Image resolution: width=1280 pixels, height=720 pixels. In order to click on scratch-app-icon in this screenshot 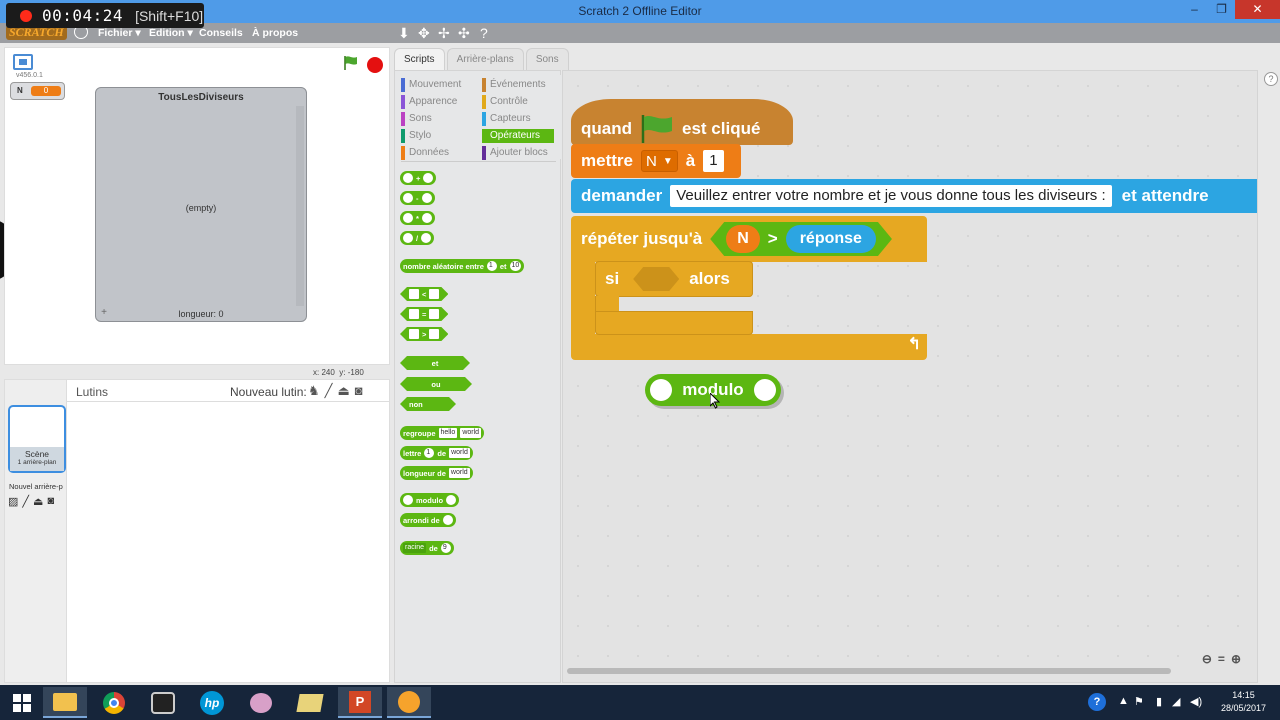, I will do `click(409, 702)`.